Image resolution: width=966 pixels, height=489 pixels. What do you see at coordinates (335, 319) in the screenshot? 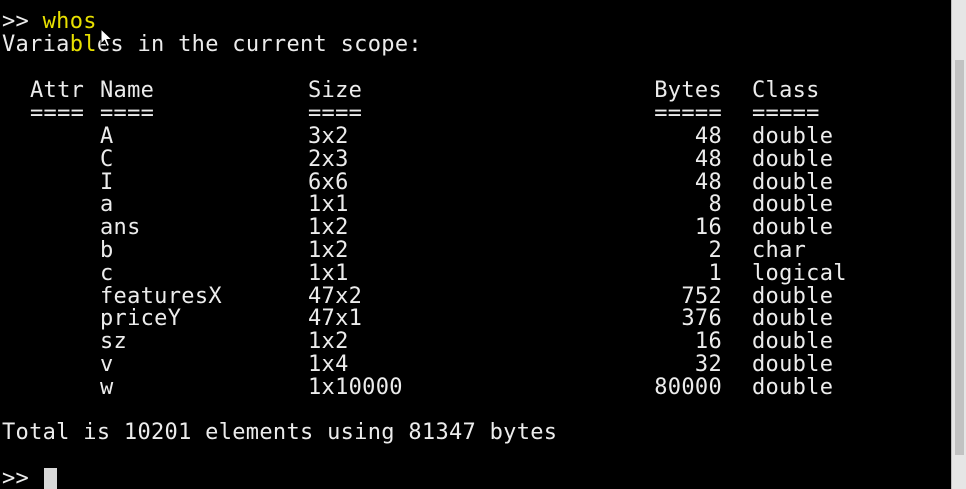
I see `cell-size: 47x1` at bounding box center [335, 319].